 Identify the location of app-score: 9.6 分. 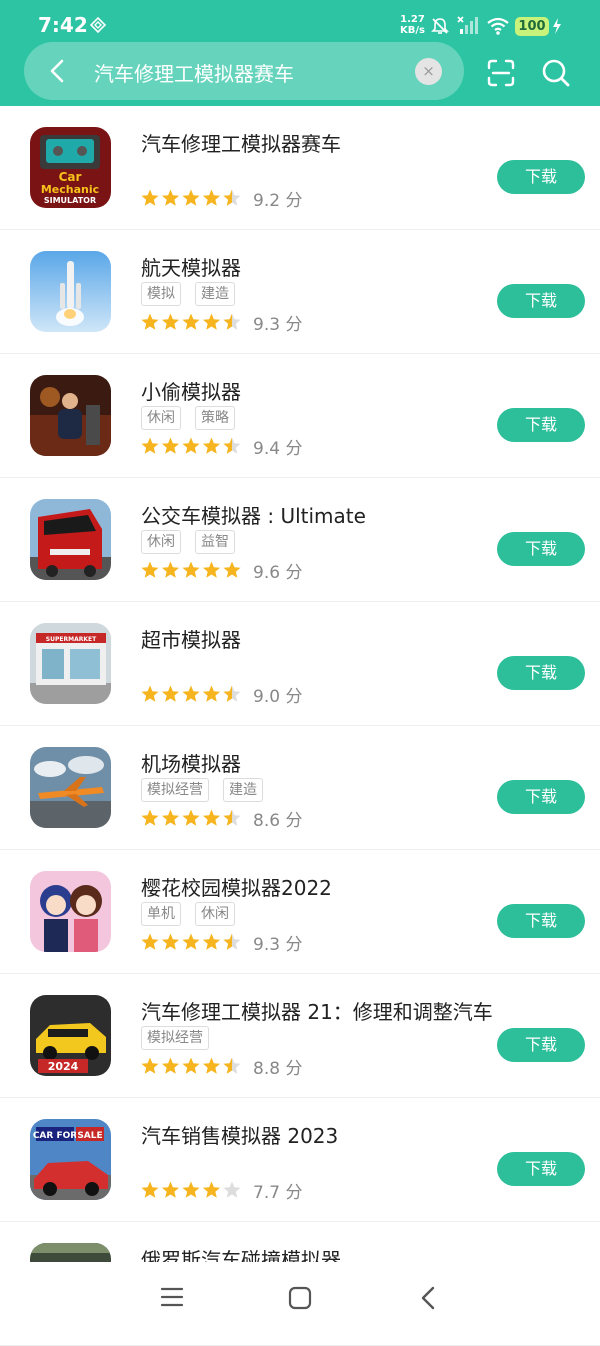
(278, 573).